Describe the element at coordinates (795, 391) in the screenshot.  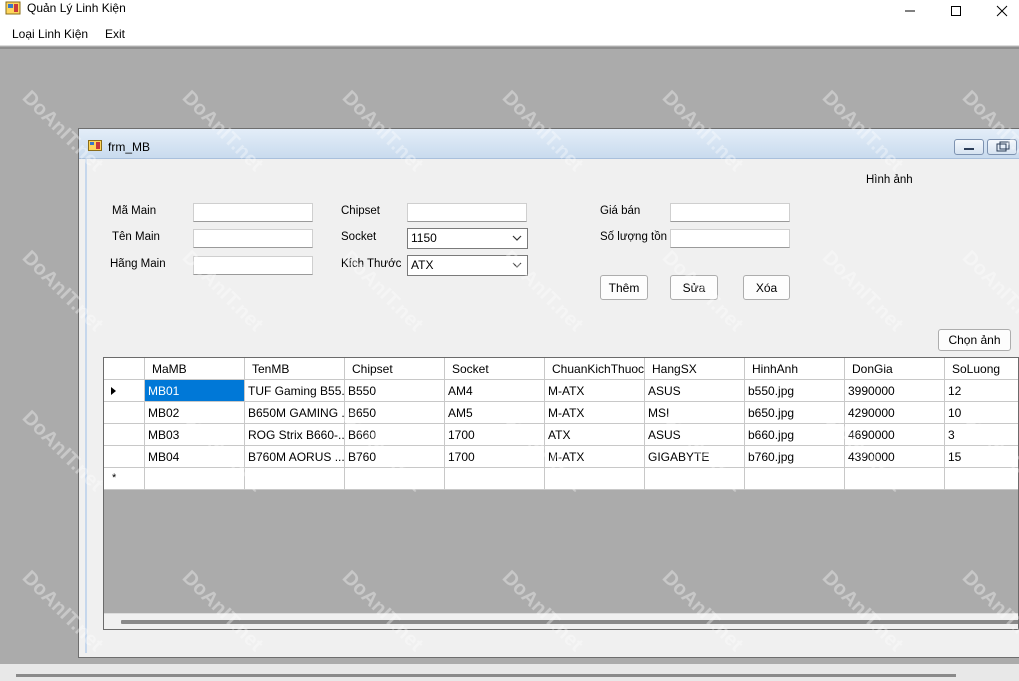
I see `grid-cell: b550.jpg` at that location.